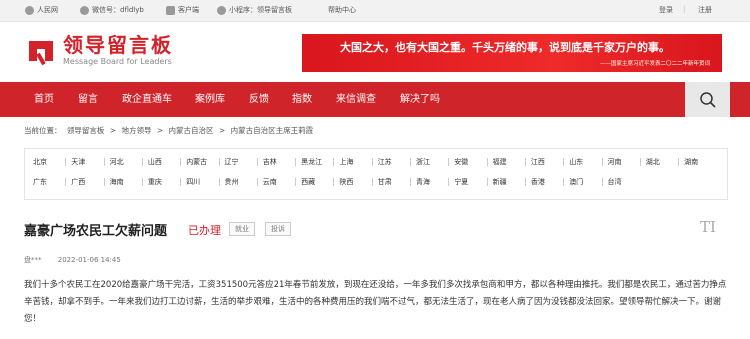  What do you see at coordinates (43, 130) in the screenshot?
I see `breadcrumb-prefix: 当前位置：` at bounding box center [43, 130].